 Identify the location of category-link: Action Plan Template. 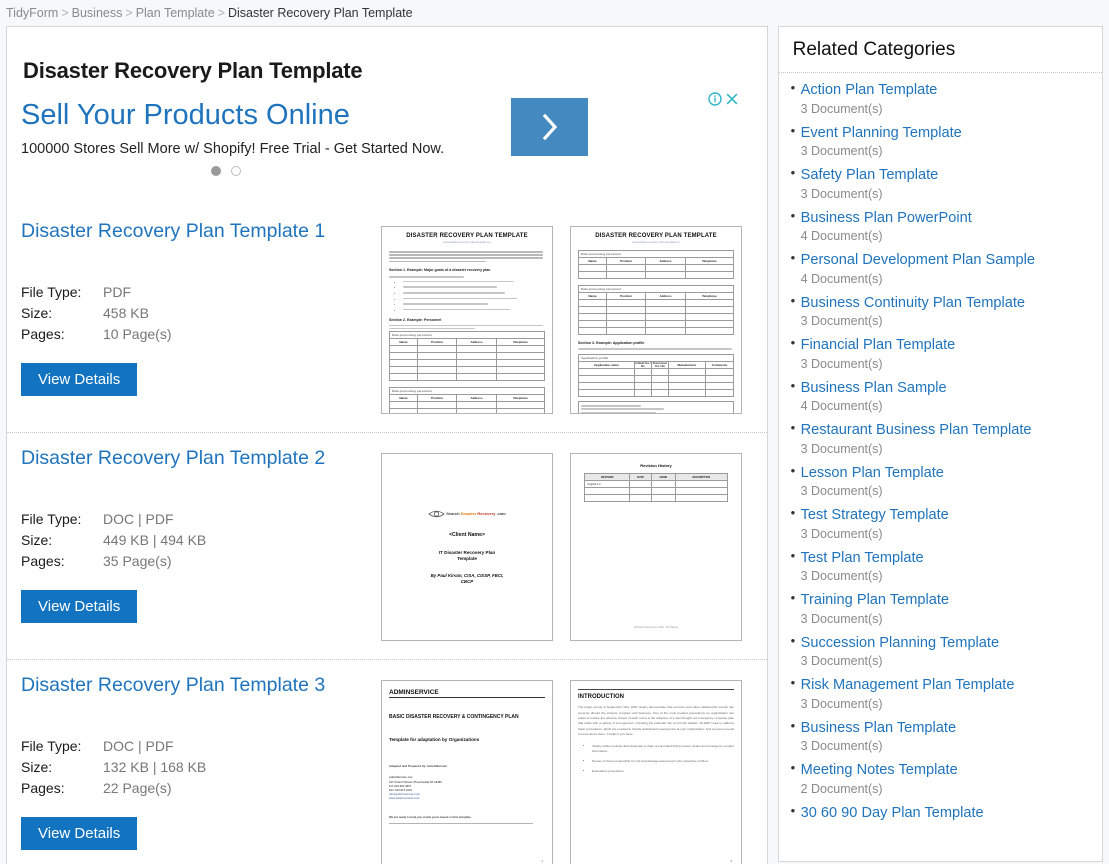
(951, 91).